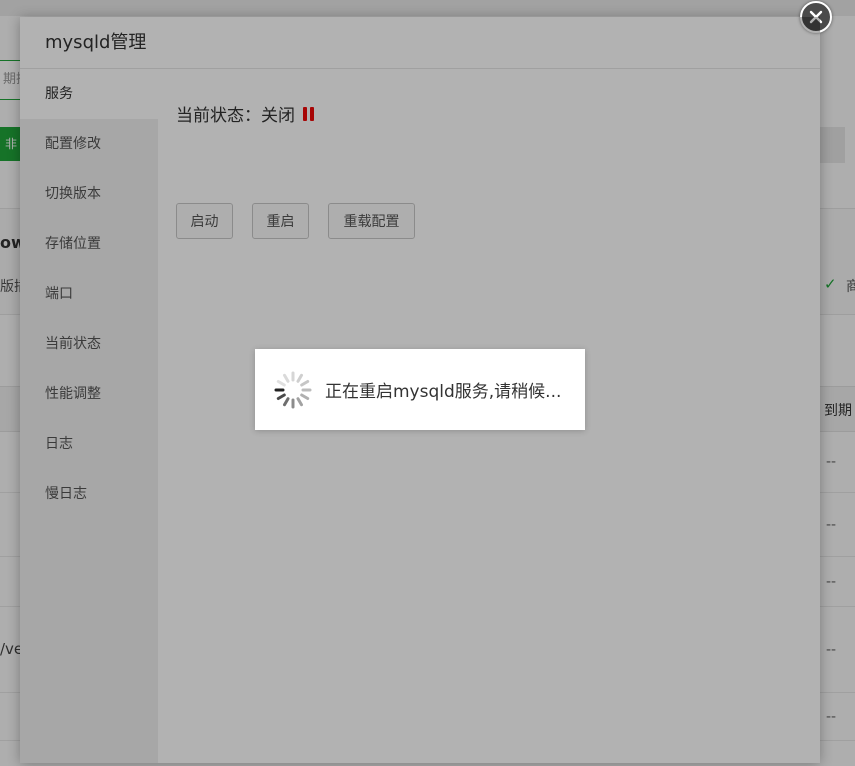  What do you see at coordinates (293, 389) in the screenshot?
I see `loading-spinner-icon` at bounding box center [293, 389].